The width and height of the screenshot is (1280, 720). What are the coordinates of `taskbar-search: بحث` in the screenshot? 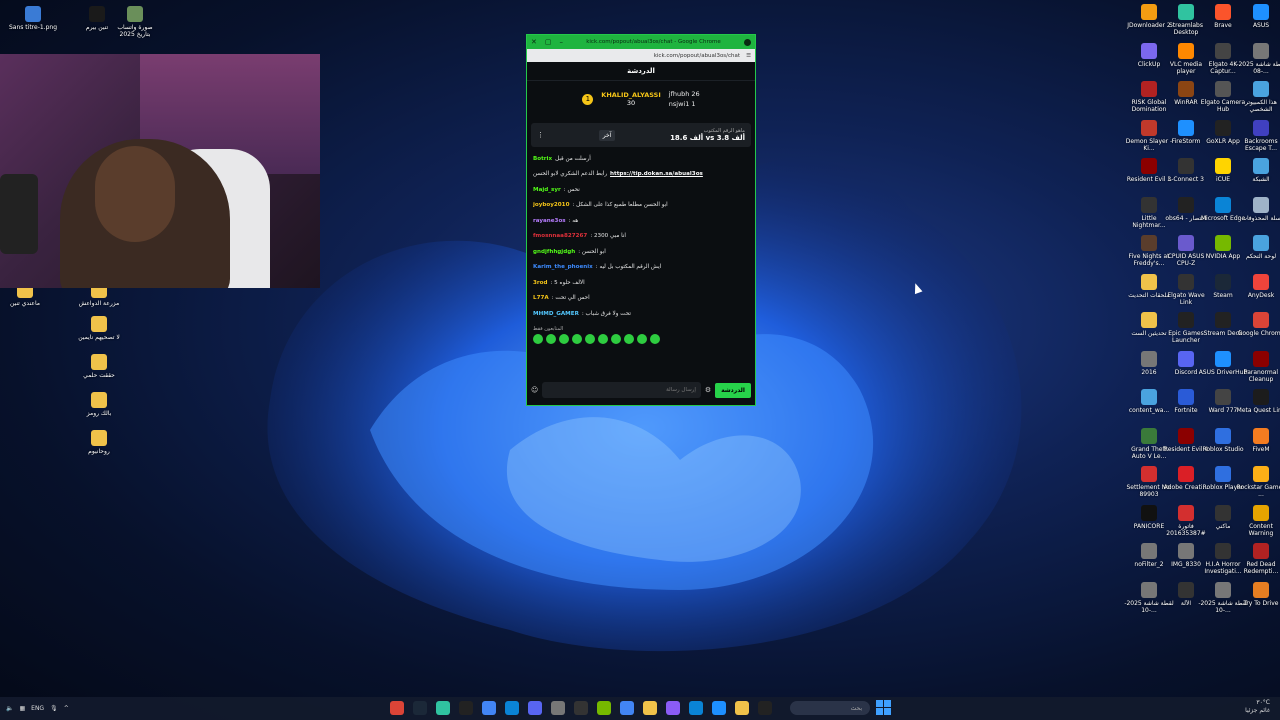 It's located at (830, 708).